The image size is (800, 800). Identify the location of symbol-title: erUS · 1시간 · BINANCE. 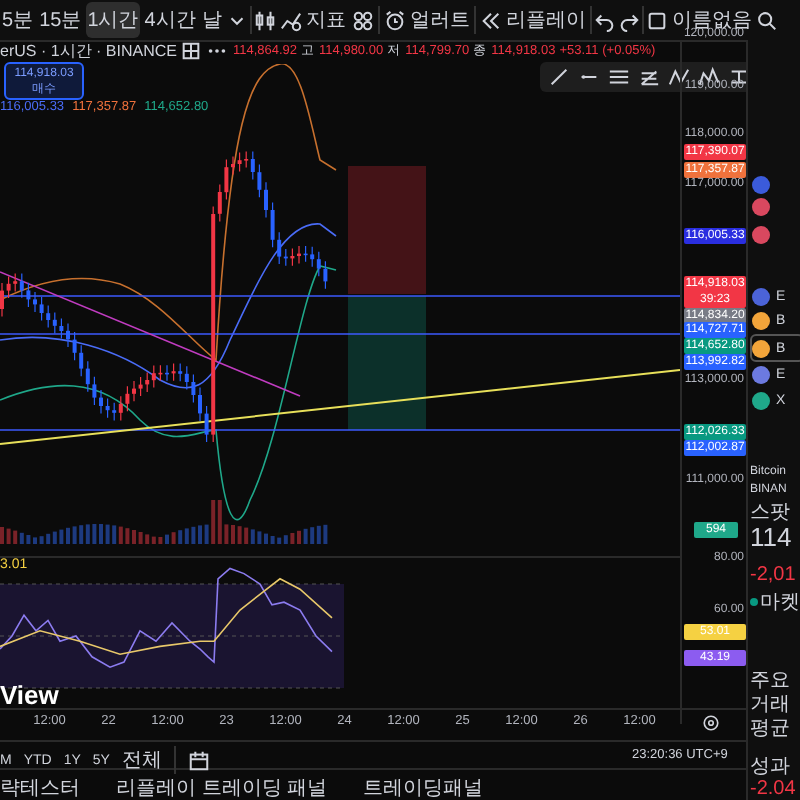
(88, 50).